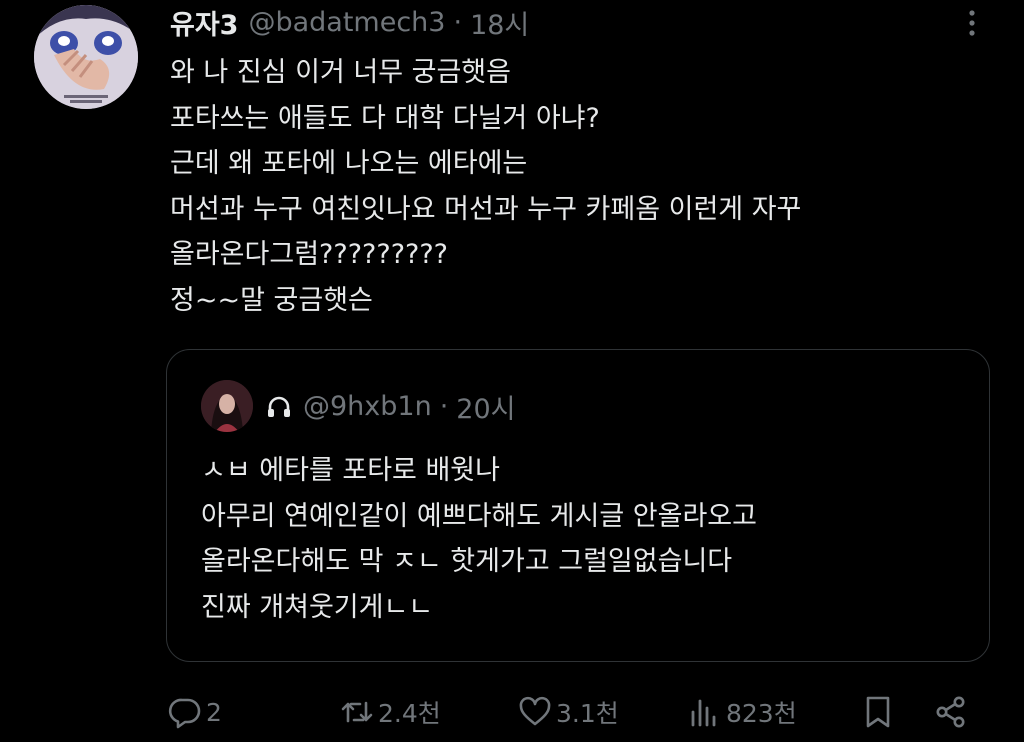 This screenshot has width=1024, height=742. I want to click on bookmark-button, so click(878, 712).